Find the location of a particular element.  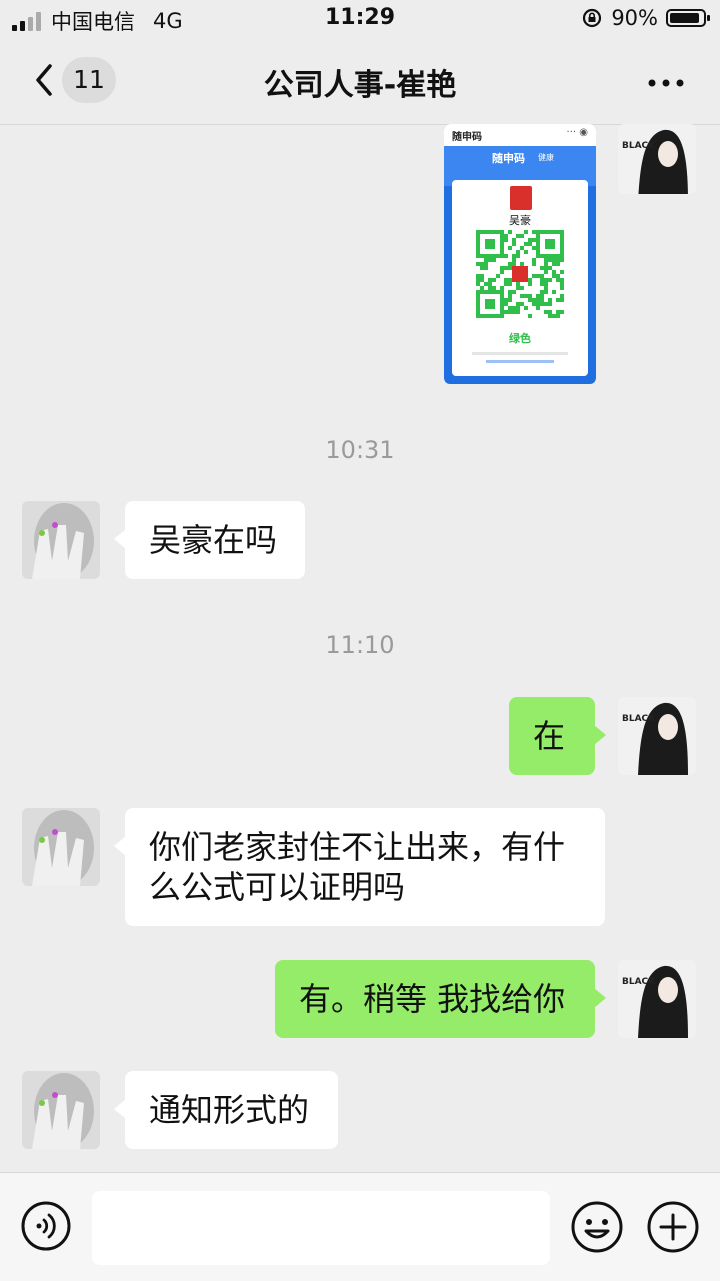

message-input is located at coordinates (321, 1228).